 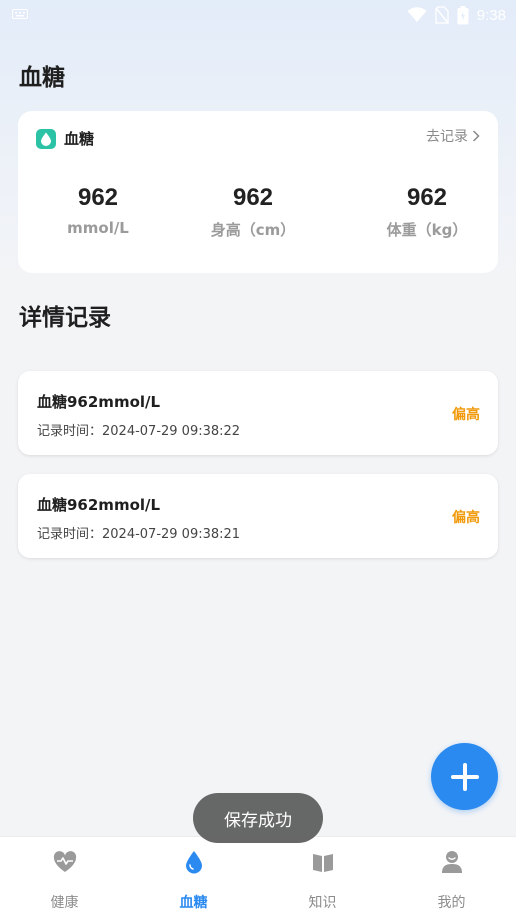 What do you see at coordinates (442, 15) in the screenshot?
I see `no-sim-icon` at bounding box center [442, 15].